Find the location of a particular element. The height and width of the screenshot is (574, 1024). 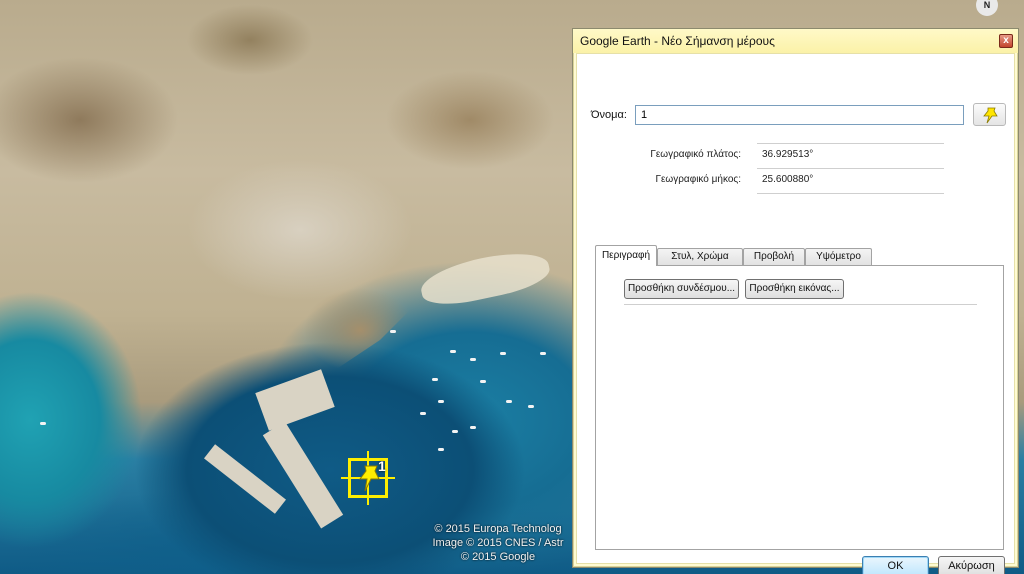

tab-description: Περιγραφή is located at coordinates (626, 255).